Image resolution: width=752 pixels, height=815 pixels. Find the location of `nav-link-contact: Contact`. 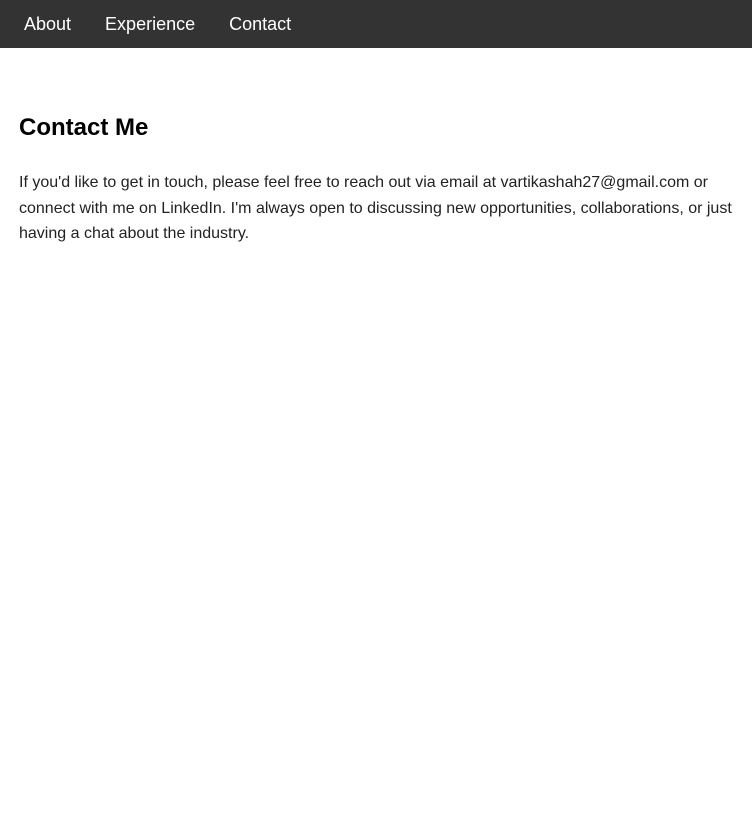

nav-link-contact: Contact is located at coordinates (260, 24).